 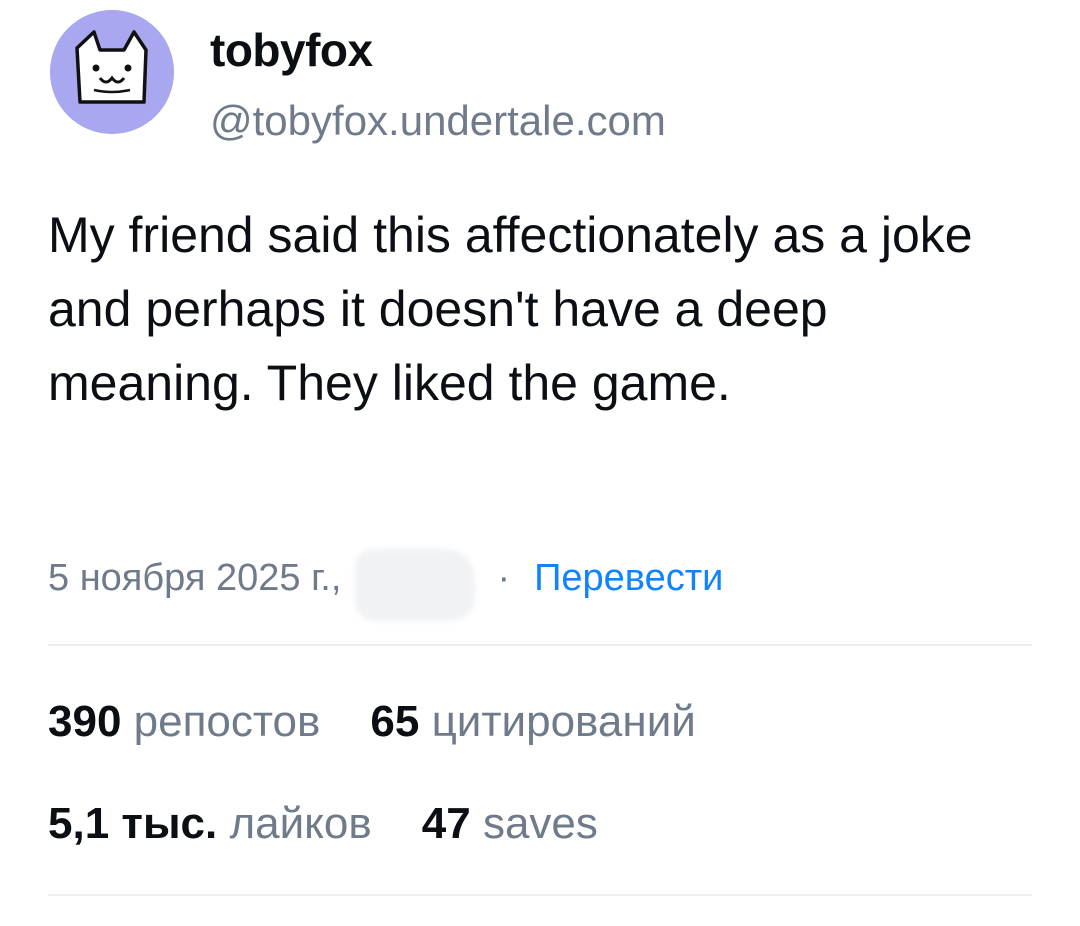 I want to click on quotes-count: 65, so click(x=395, y=721).